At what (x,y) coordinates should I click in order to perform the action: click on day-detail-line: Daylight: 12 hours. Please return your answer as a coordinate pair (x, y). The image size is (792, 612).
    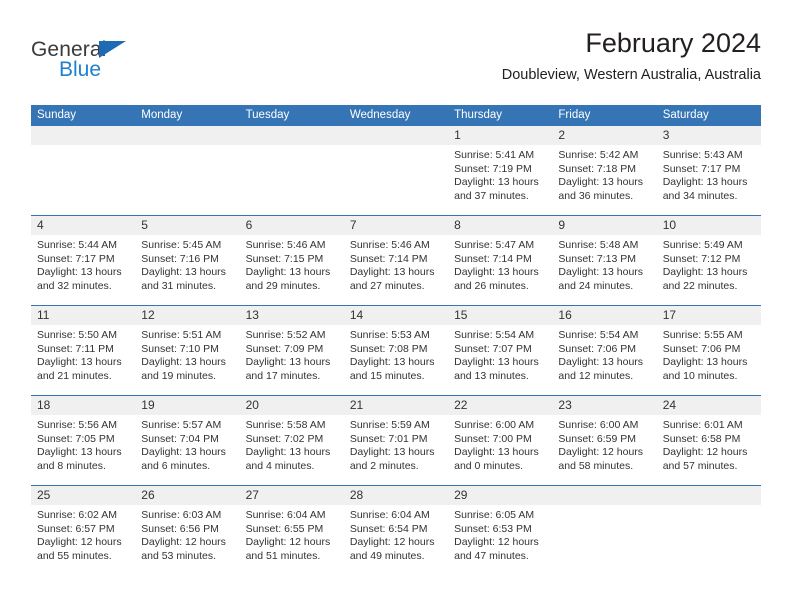
    Looking at the image, I should click on (496, 542).